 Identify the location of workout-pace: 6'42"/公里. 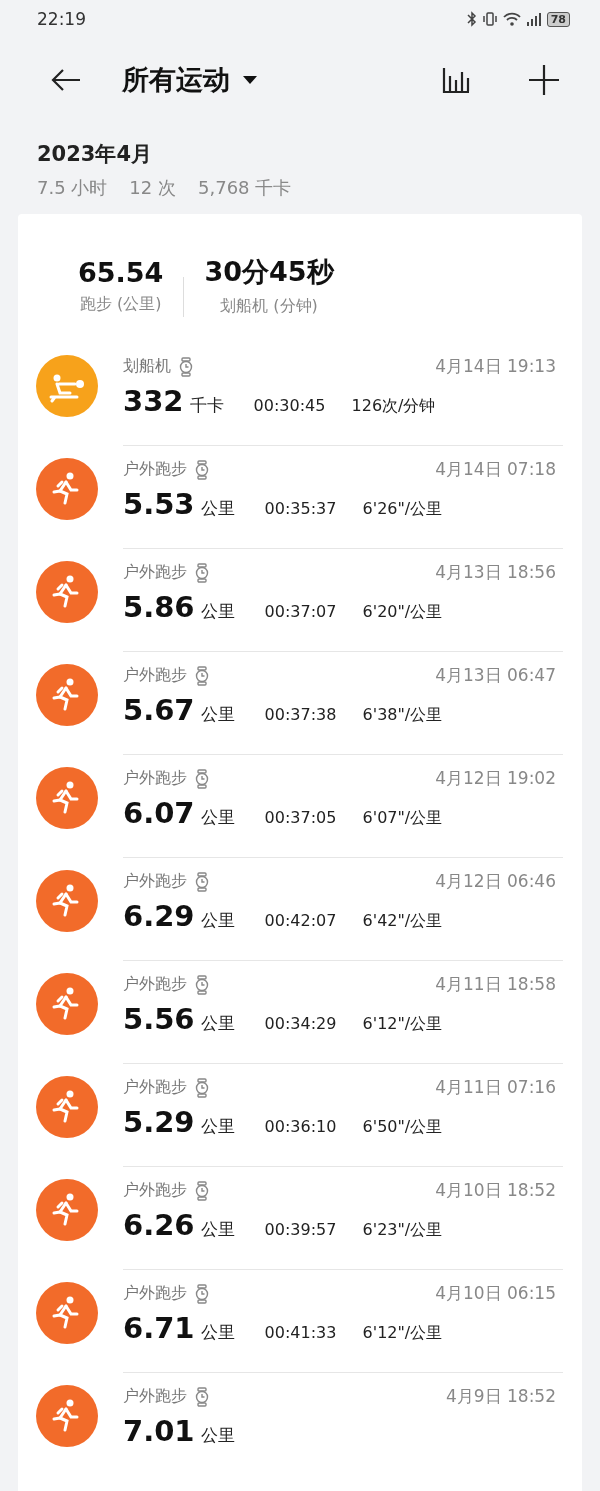
(402, 920).